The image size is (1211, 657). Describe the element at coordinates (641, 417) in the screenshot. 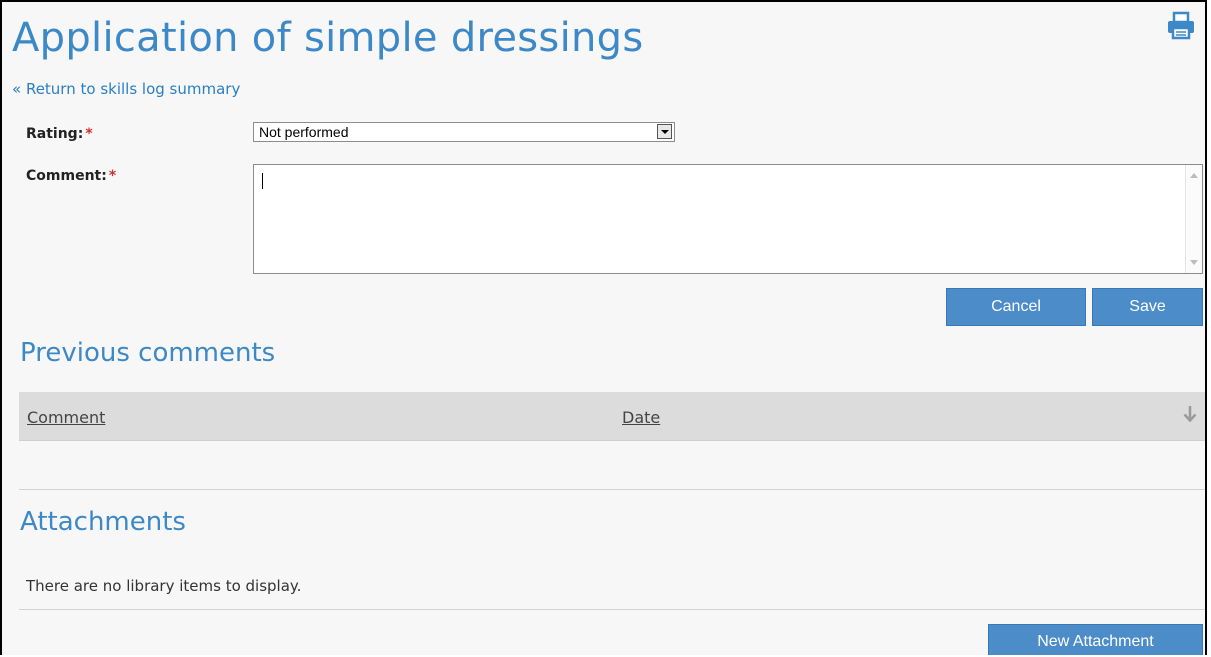

I see `column-header-date: Date` at that location.